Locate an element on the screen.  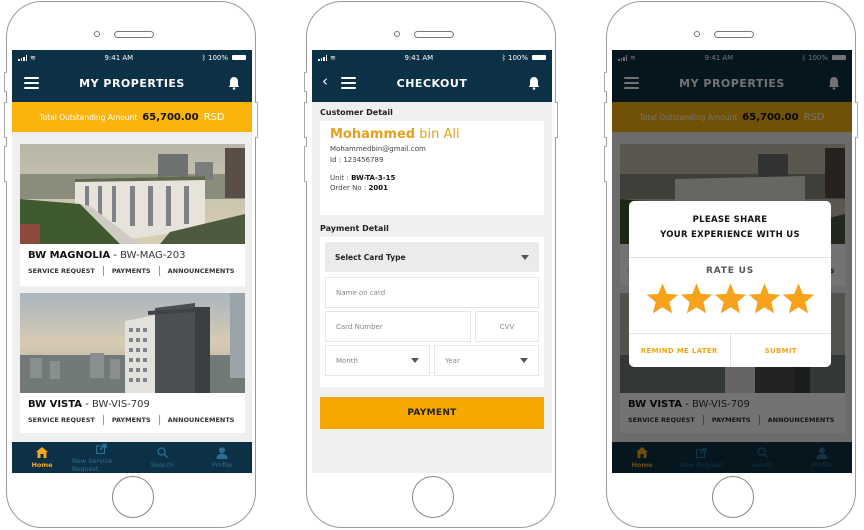
customer-order: Order No : 2001 is located at coordinates (359, 188).